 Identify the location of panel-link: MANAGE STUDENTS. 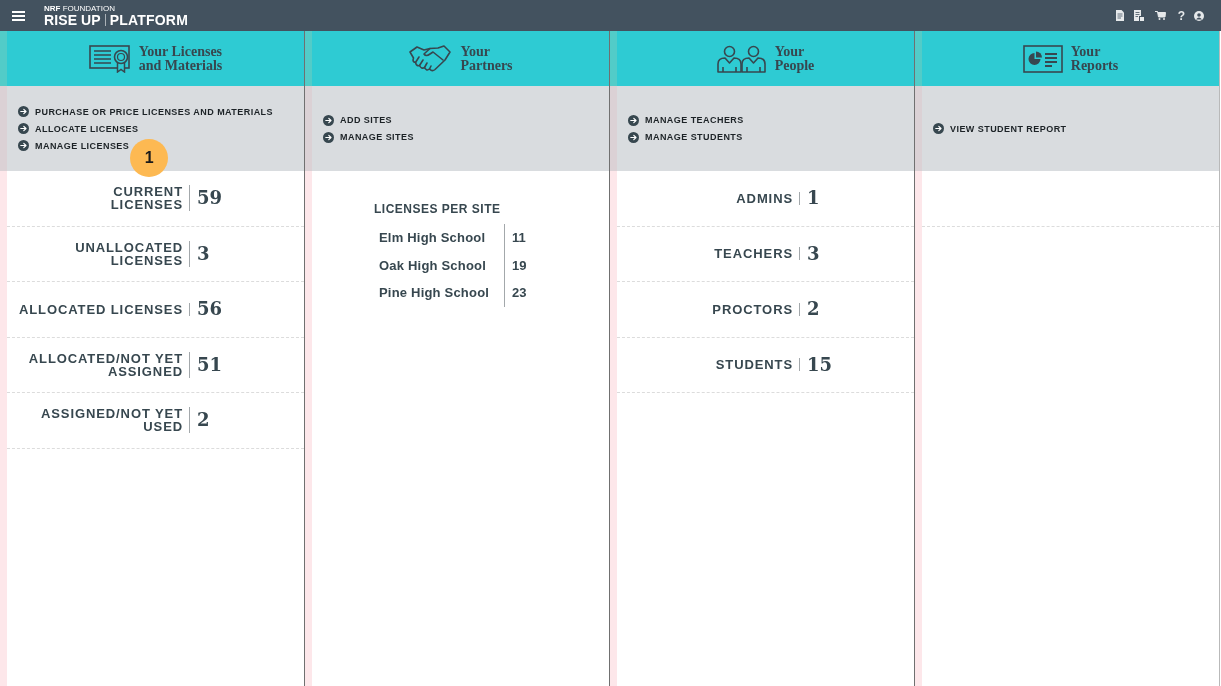
(685, 137).